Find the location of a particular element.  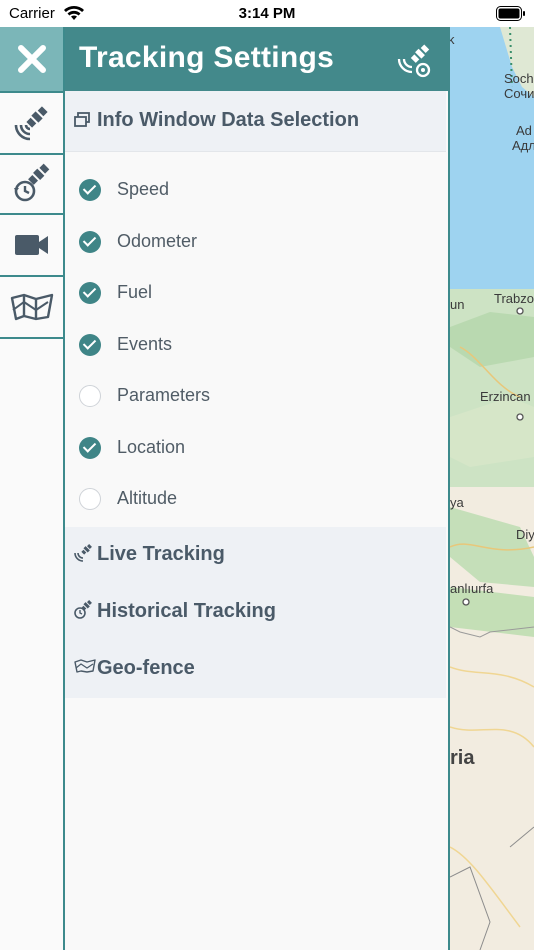

map-label: Diy is located at coordinates (525, 534).